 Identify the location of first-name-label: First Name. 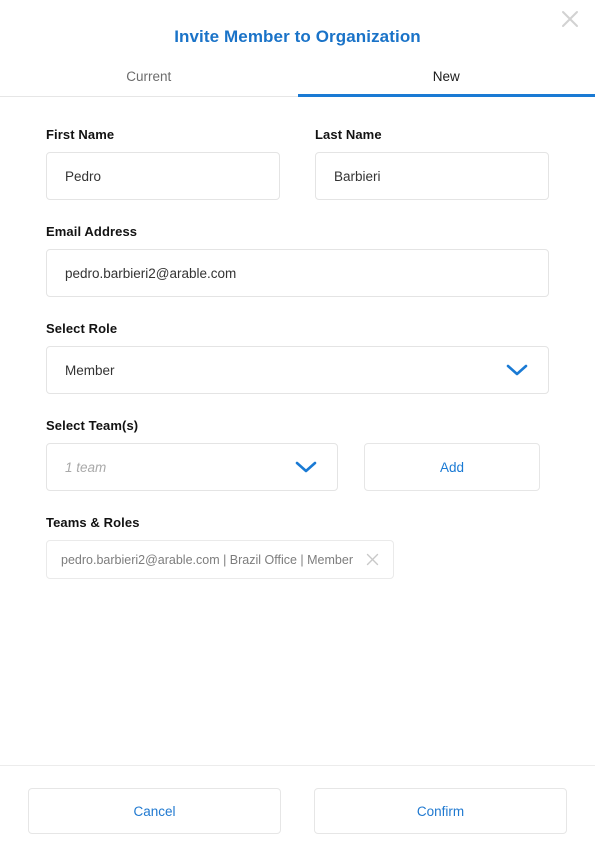
(80, 134).